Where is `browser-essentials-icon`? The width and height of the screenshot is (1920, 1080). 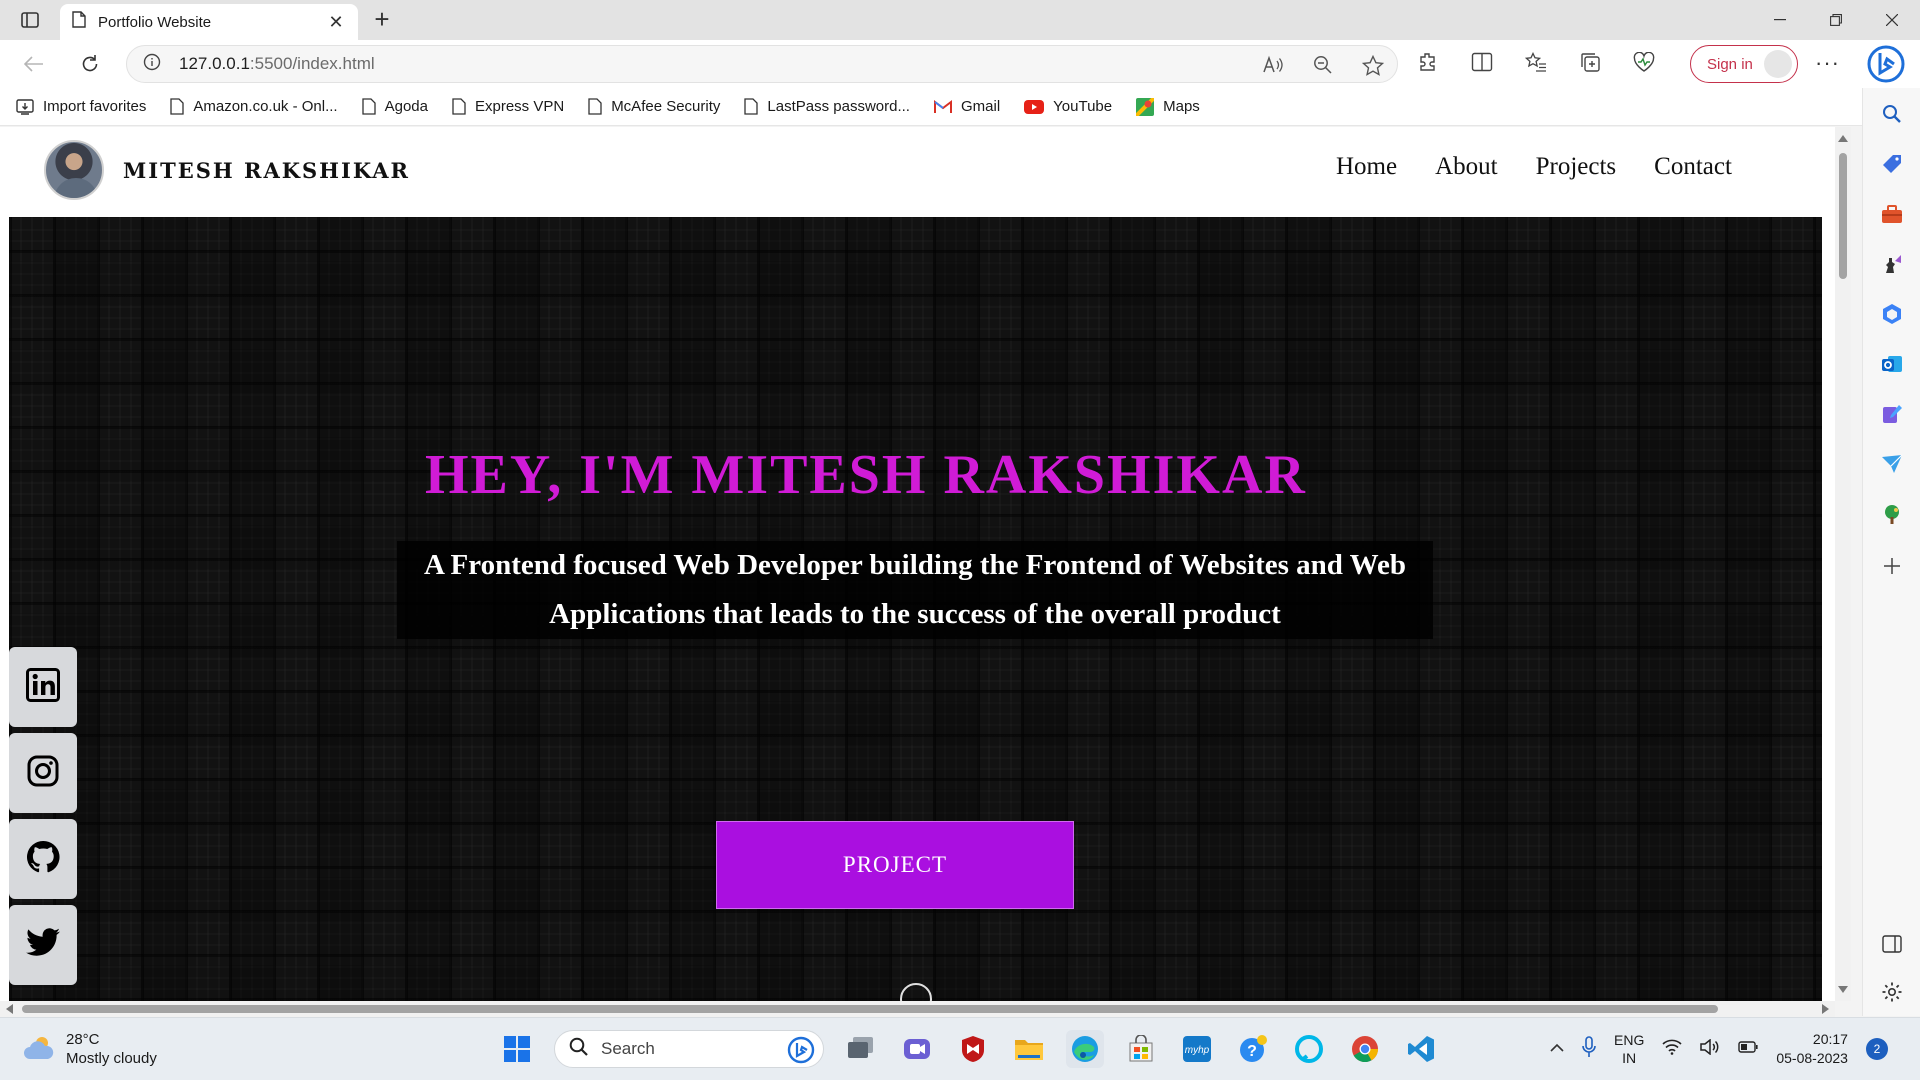 browser-essentials-icon is located at coordinates (1644, 62).